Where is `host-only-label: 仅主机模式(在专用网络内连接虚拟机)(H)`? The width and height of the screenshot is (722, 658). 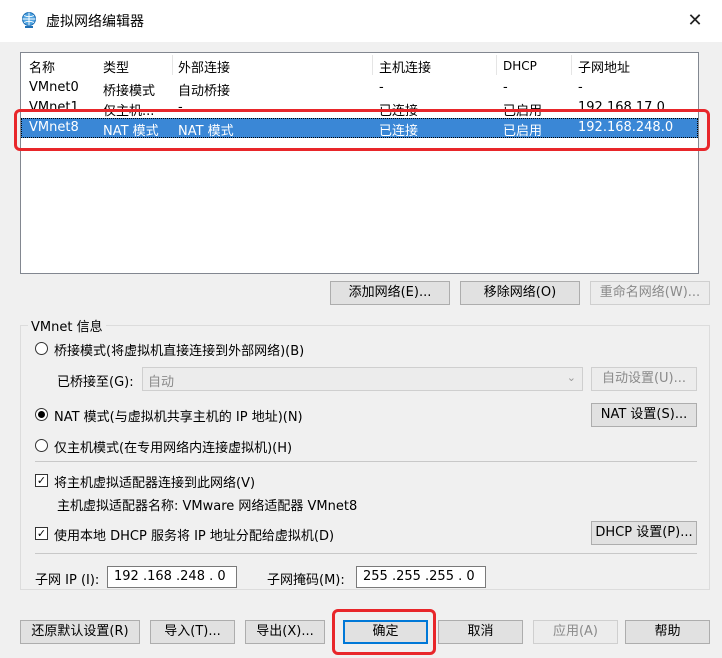
host-only-label: 仅主机模式(在专用网络内连接虚拟机)(H) is located at coordinates (173, 446).